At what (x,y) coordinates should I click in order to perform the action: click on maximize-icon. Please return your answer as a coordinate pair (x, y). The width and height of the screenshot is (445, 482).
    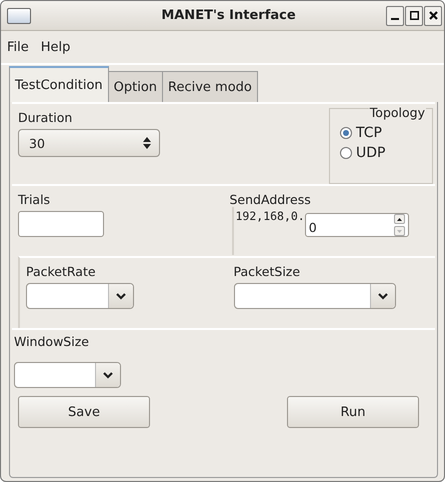
    Looking at the image, I should click on (414, 15).